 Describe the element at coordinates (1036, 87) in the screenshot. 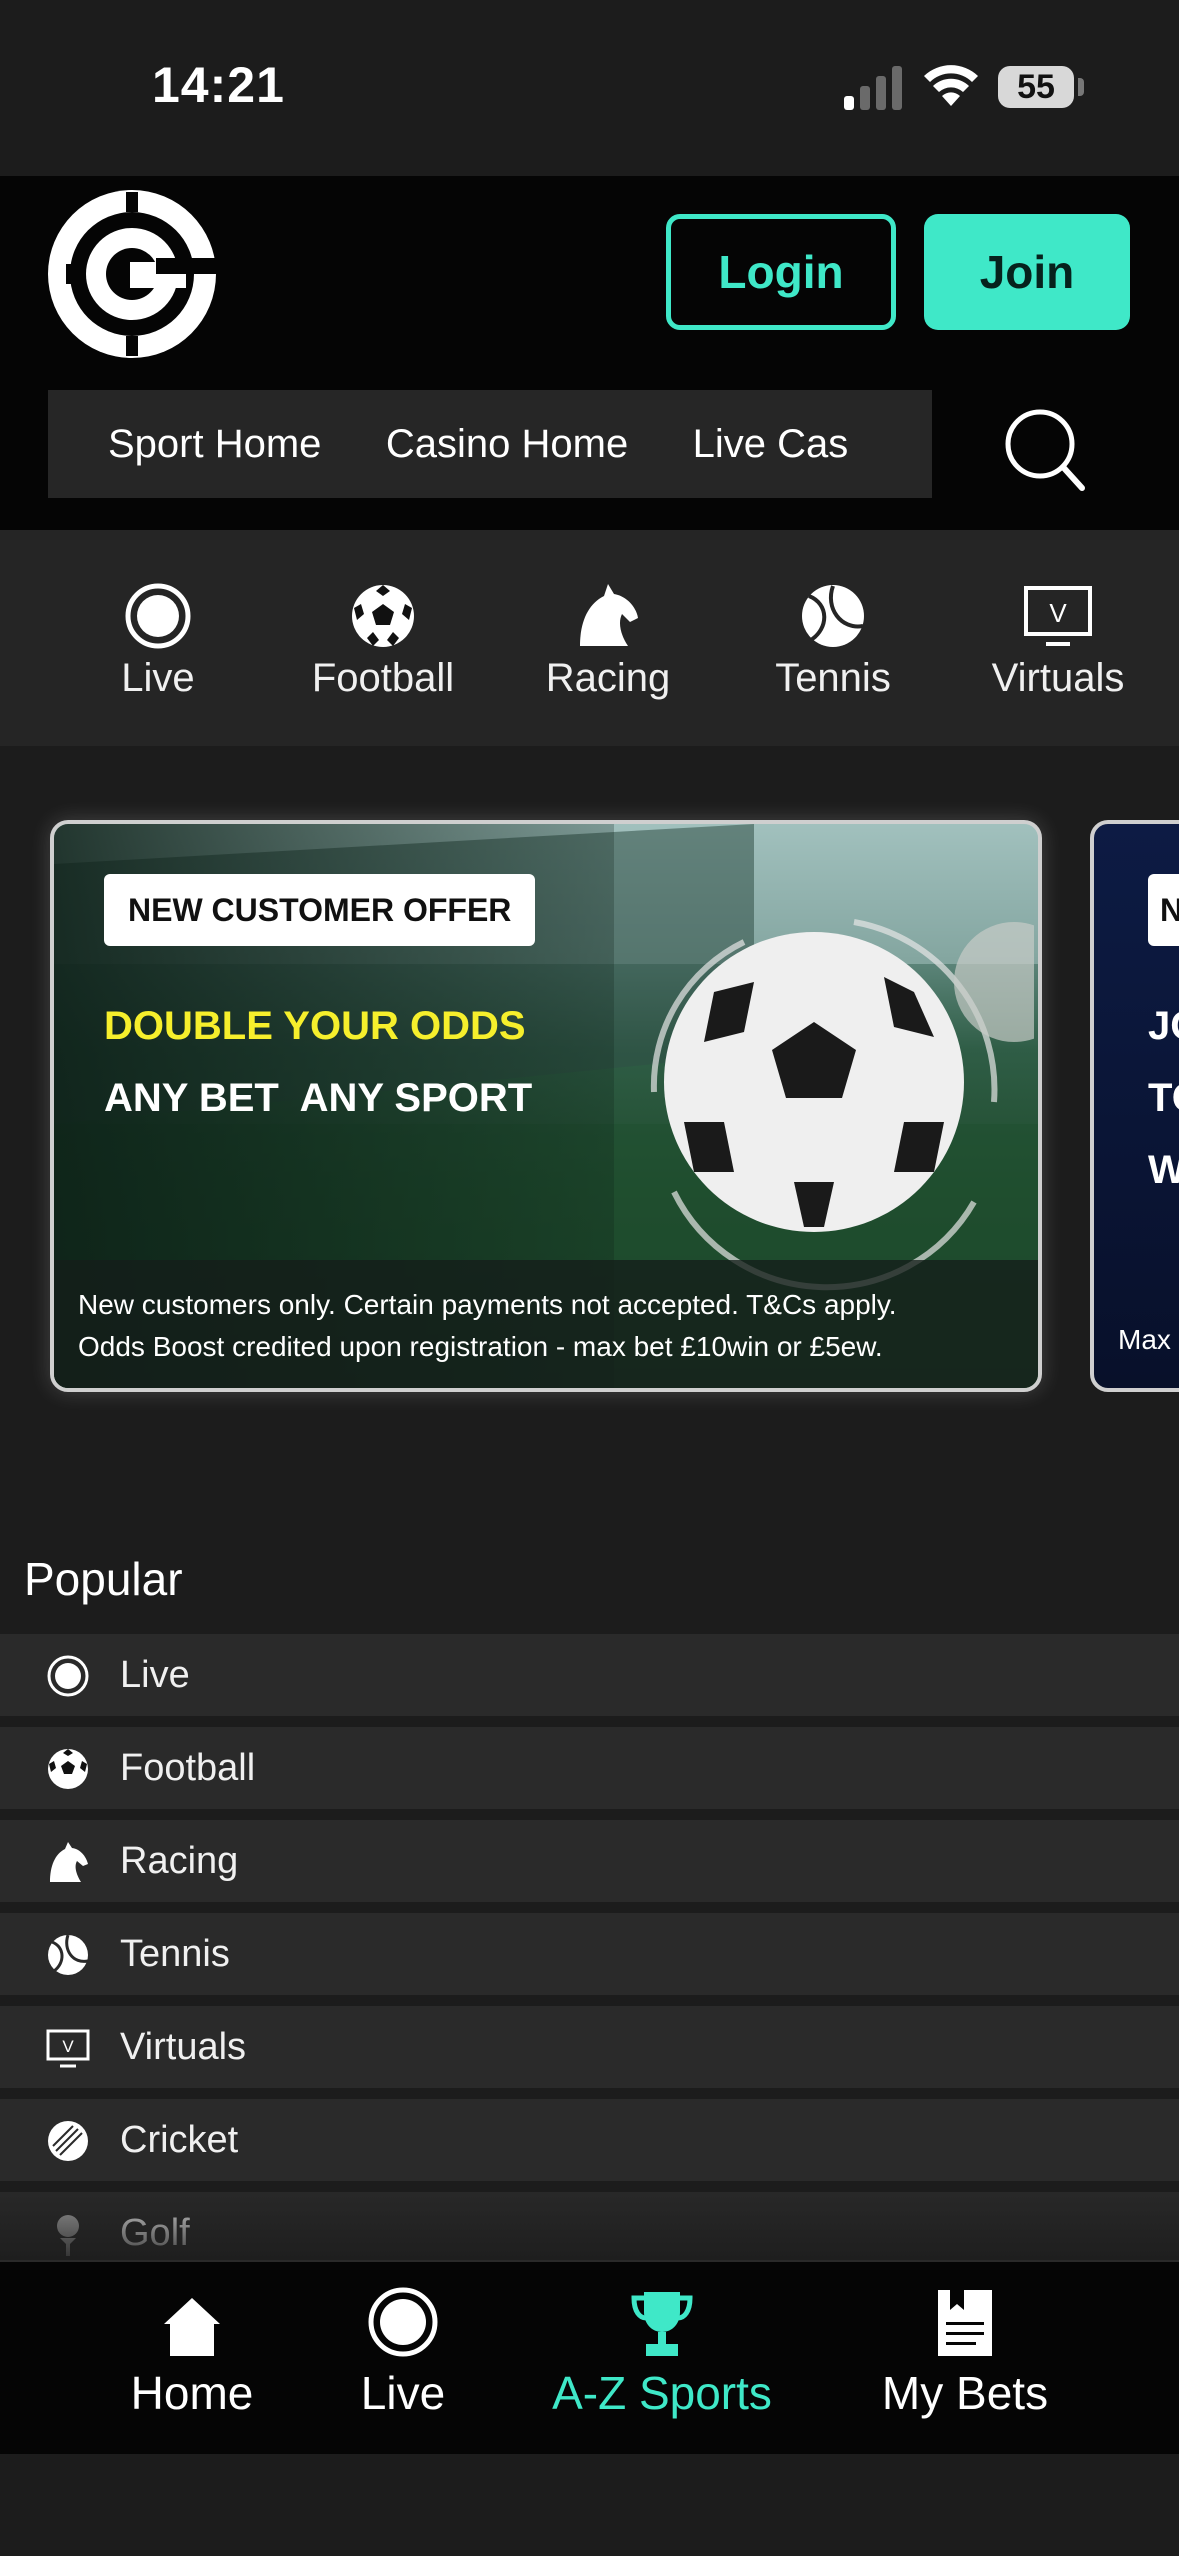

I see `battery-indicator: 55` at that location.